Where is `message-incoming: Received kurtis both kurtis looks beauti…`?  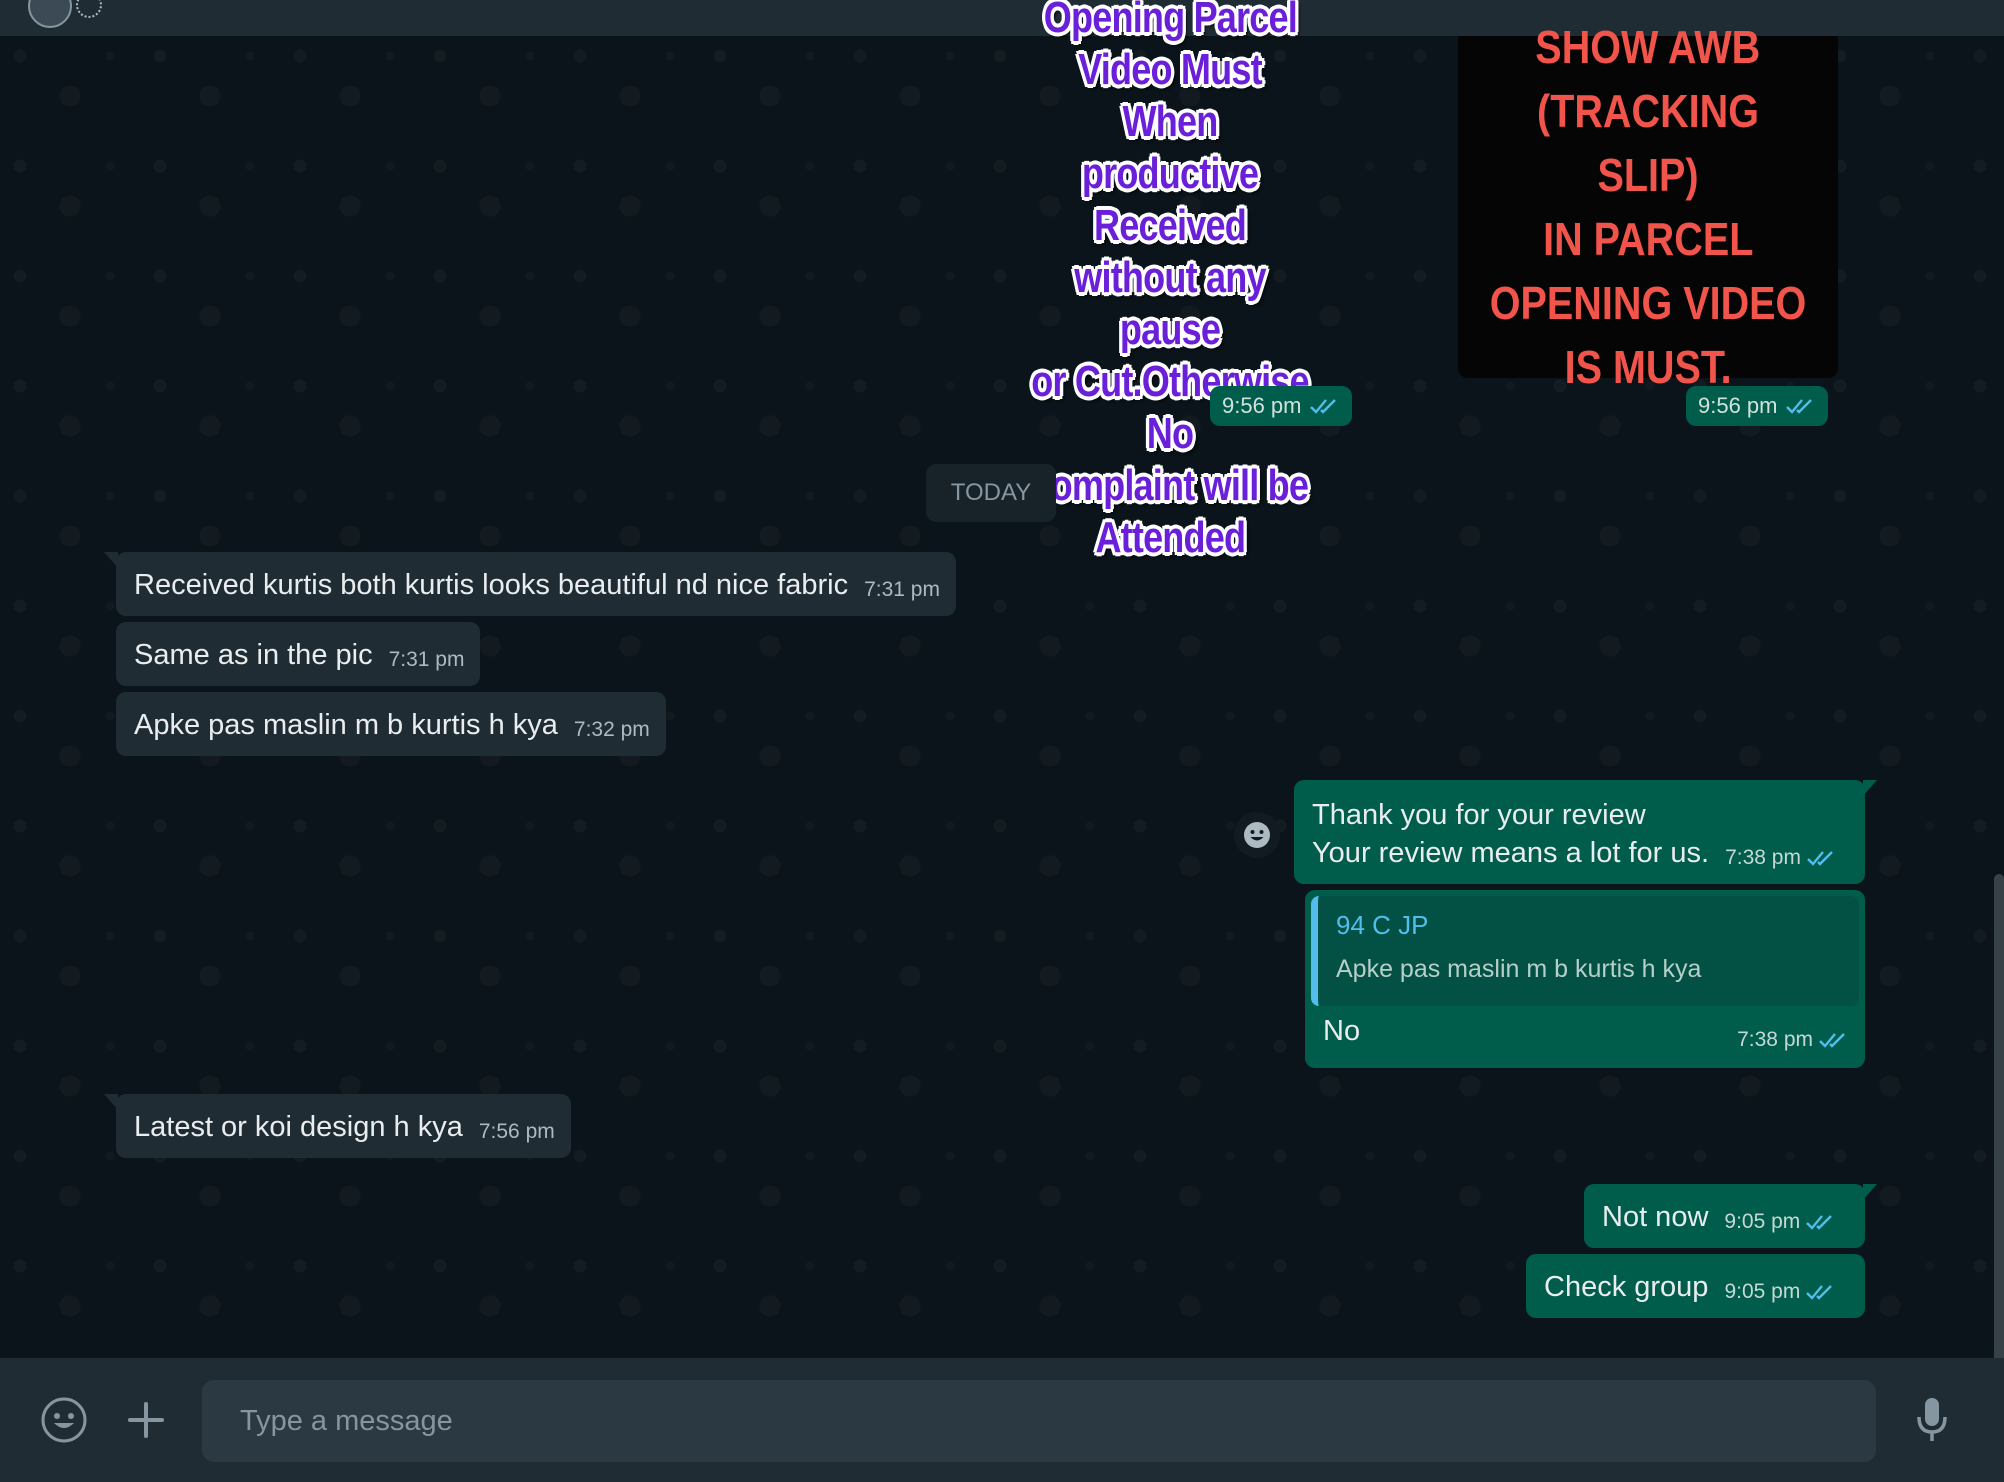 message-incoming: Received kurtis both kurtis looks beauti… is located at coordinates (530, 584).